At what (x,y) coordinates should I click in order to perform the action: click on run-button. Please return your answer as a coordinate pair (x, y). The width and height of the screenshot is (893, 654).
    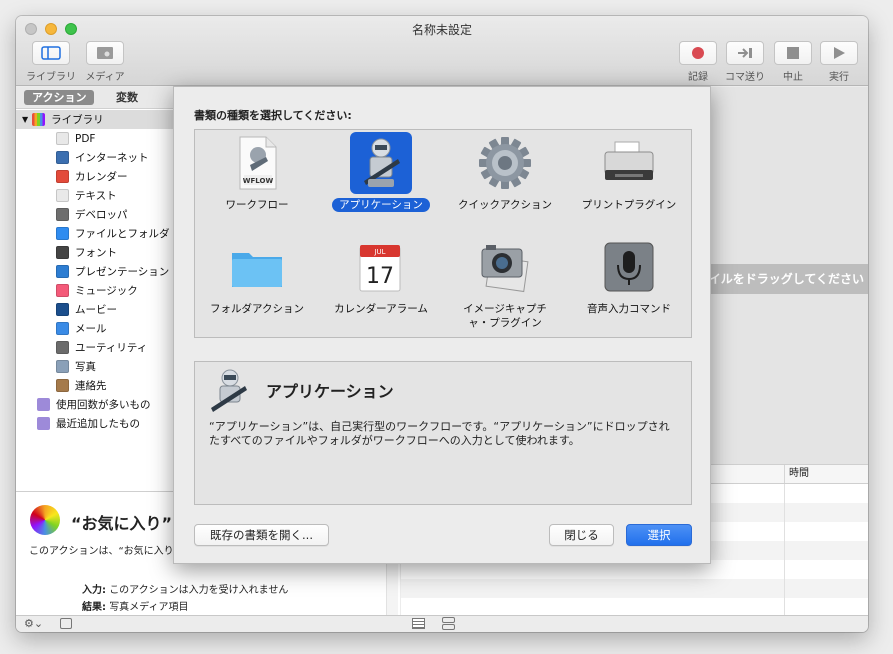
    Looking at the image, I should click on (839, 53).